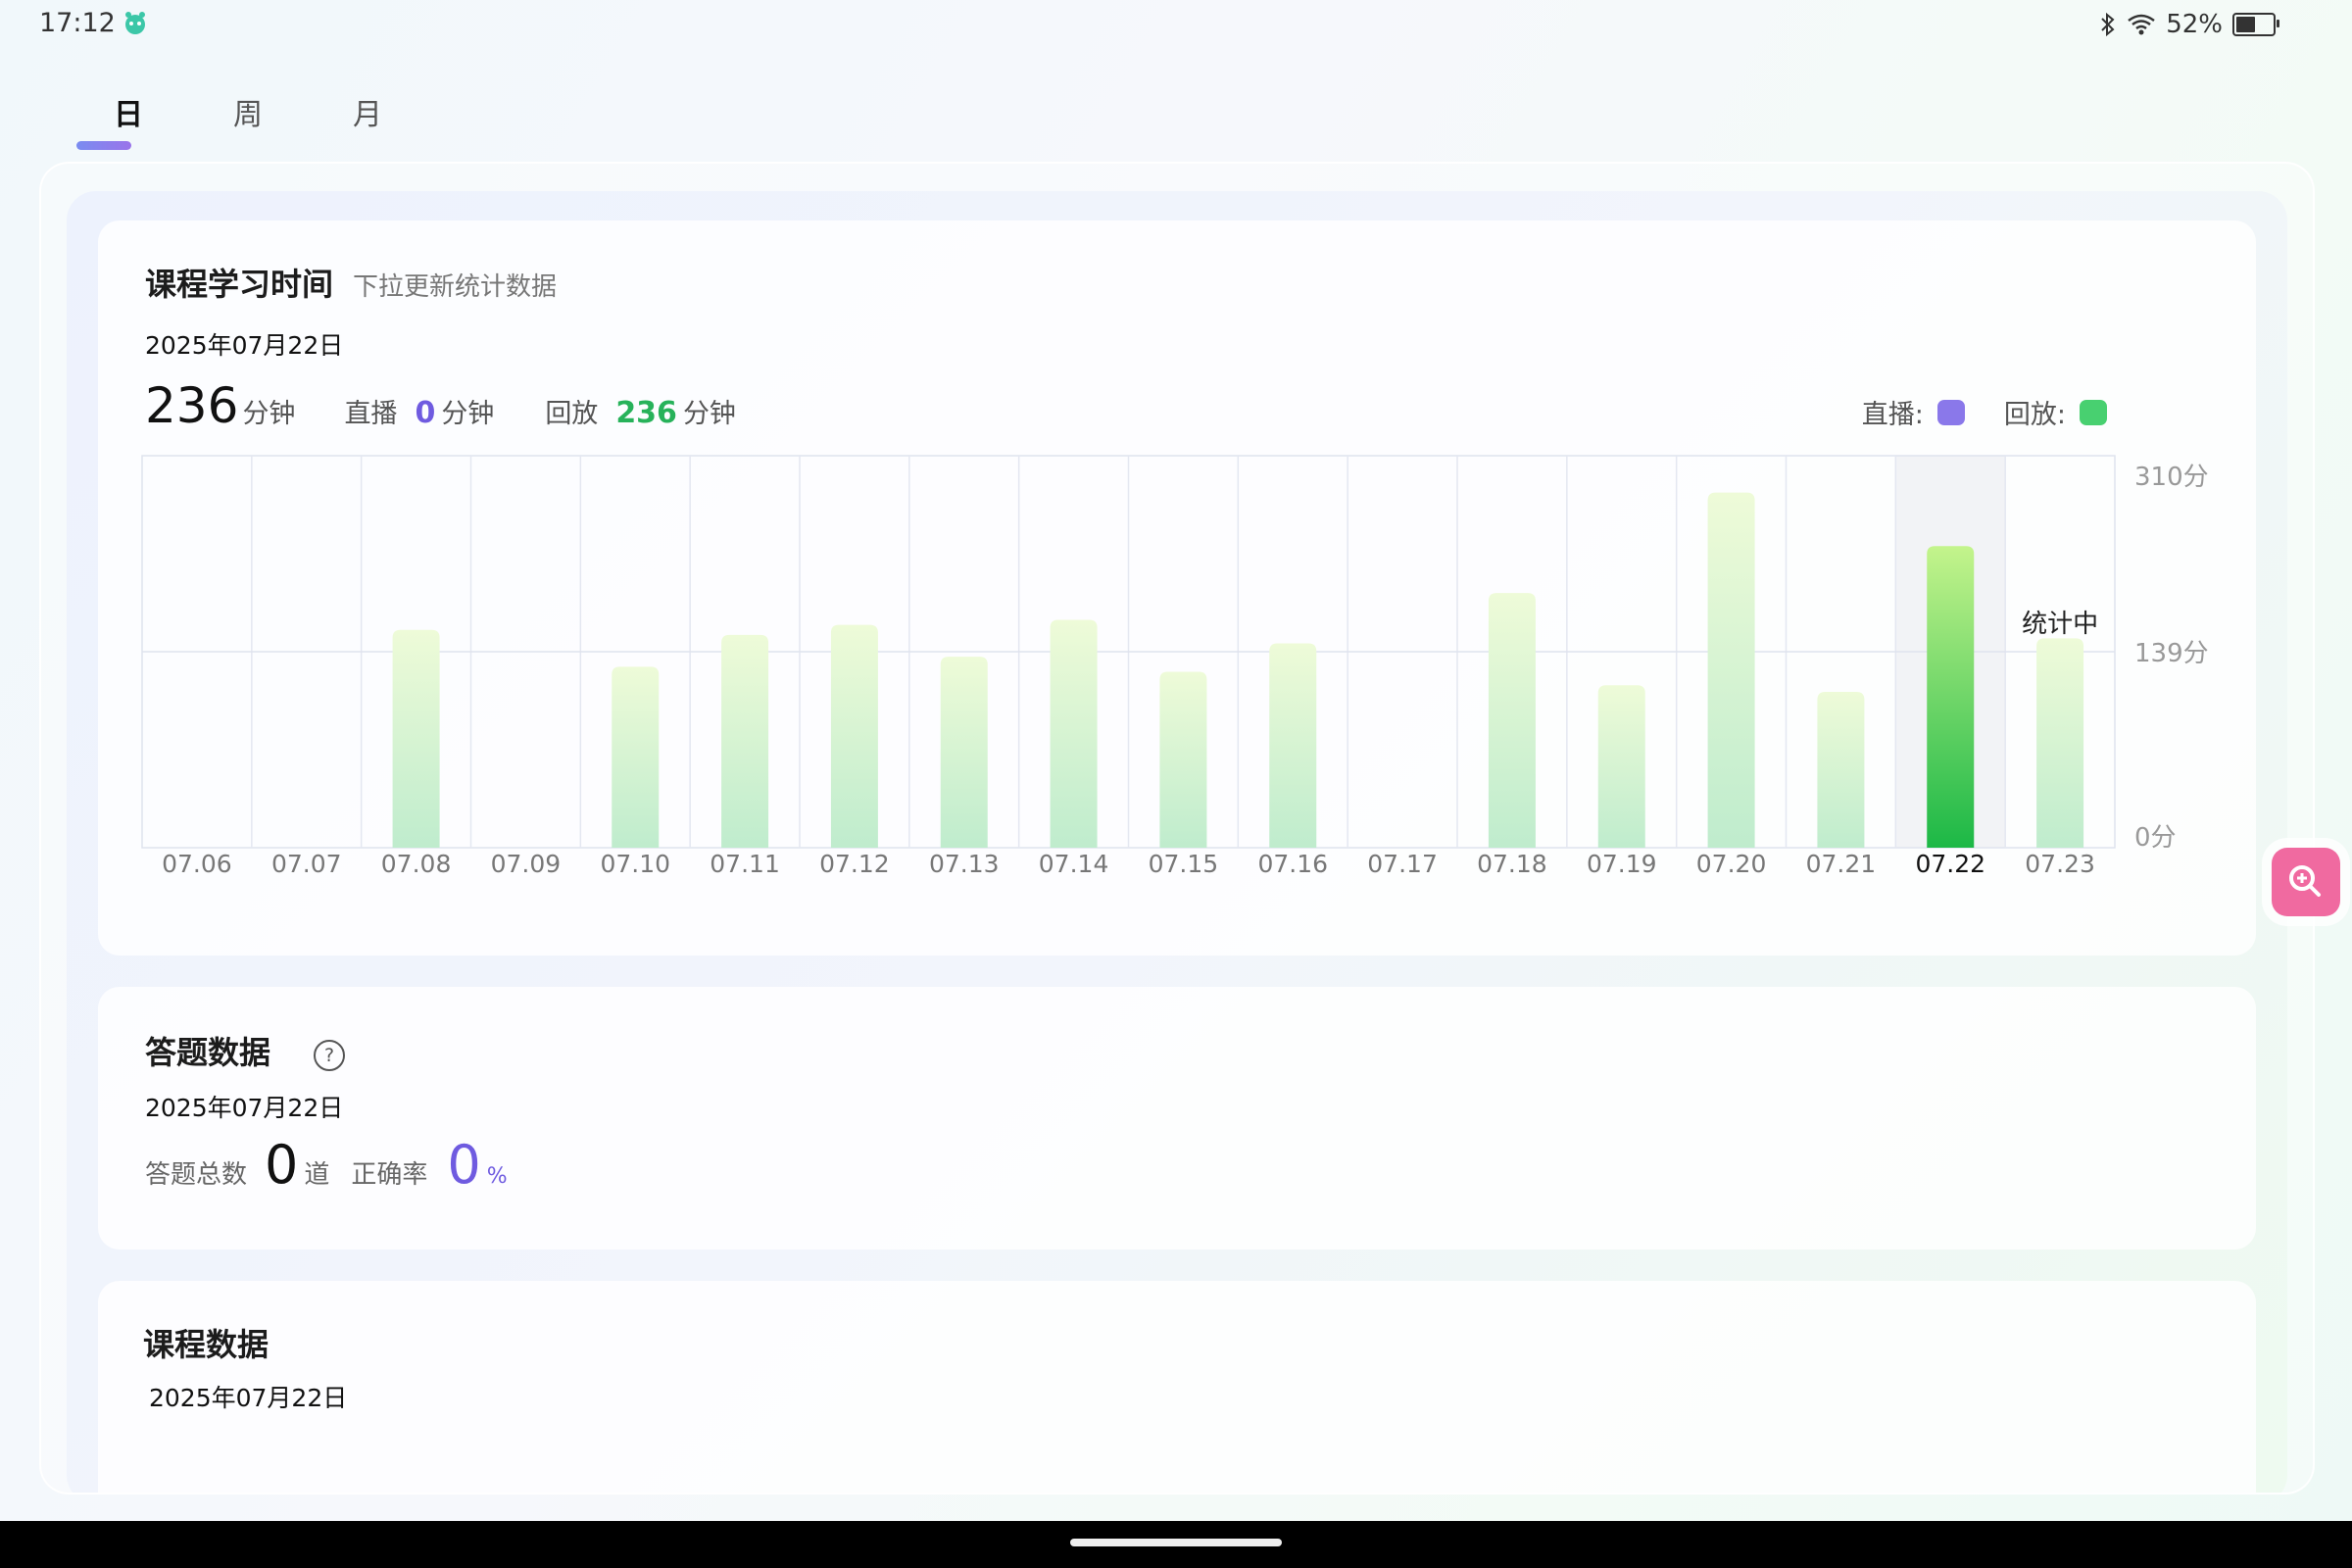 Image resolution: width=2352 pixels, height=1568 pixels. What do you see at coordinates (1731, 670) in the screenshot?
I see `bar-07.20` at bounding box center [1731, 670].